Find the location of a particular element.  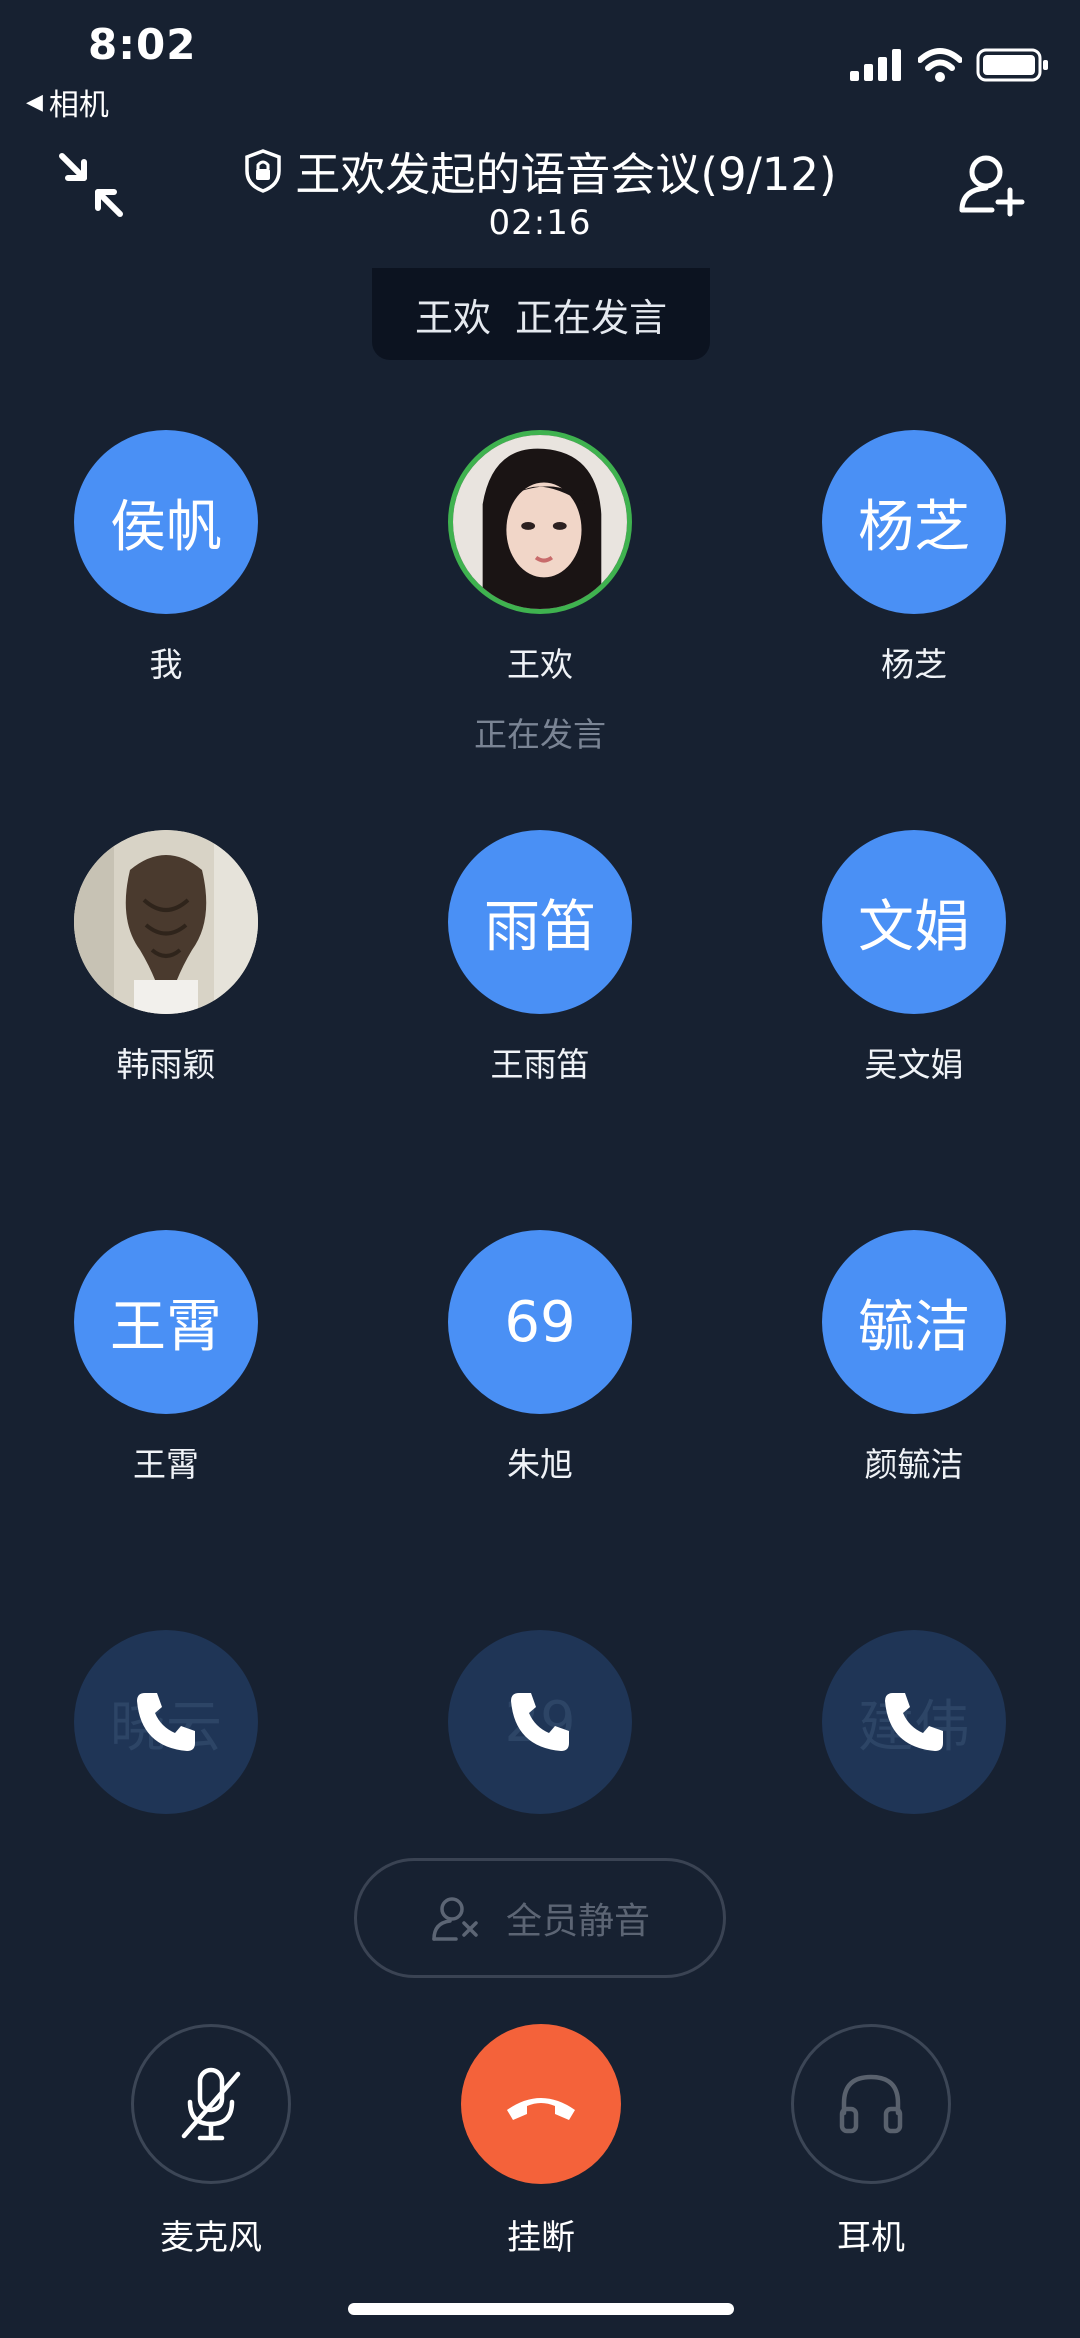

participant-name: 吴文娟 is located at coordinates (914, 1064).